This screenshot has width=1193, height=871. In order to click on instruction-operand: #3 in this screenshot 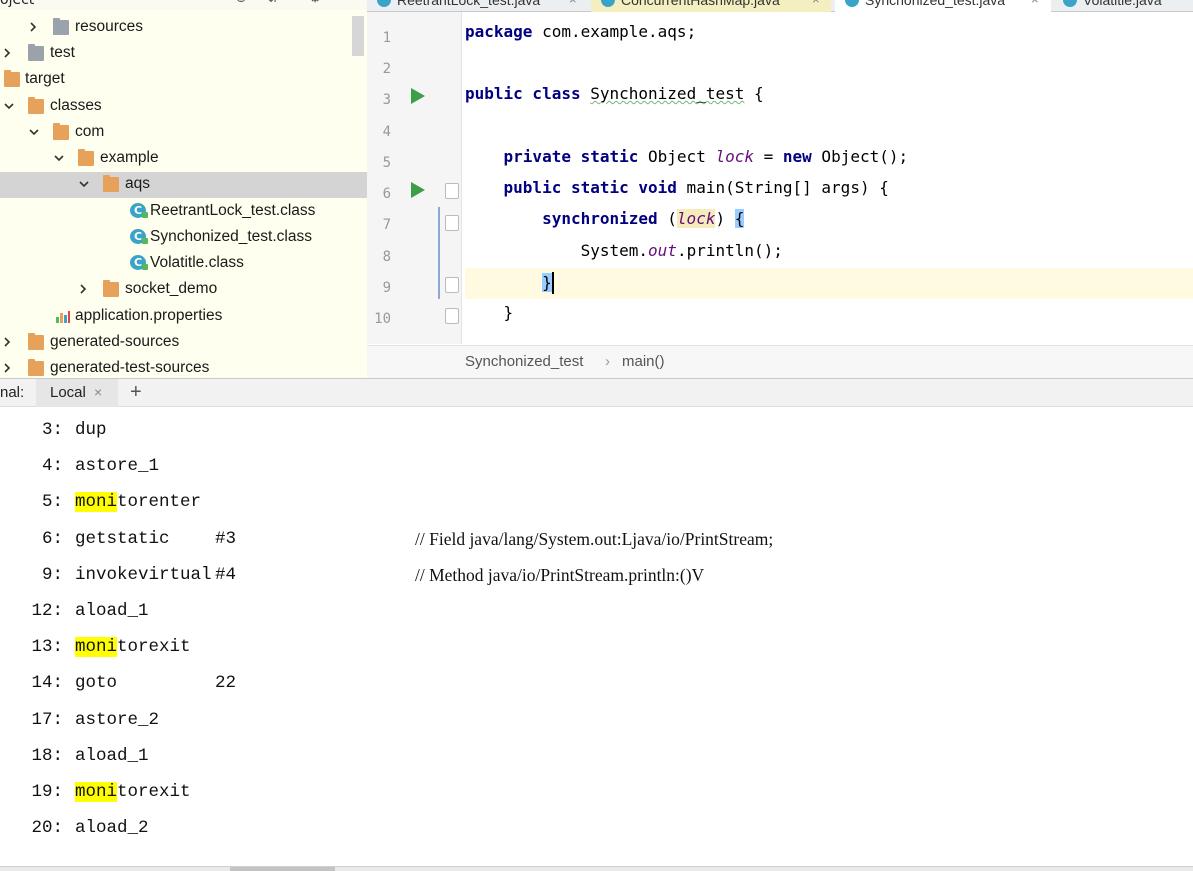, I will do `click(226, 538)`.